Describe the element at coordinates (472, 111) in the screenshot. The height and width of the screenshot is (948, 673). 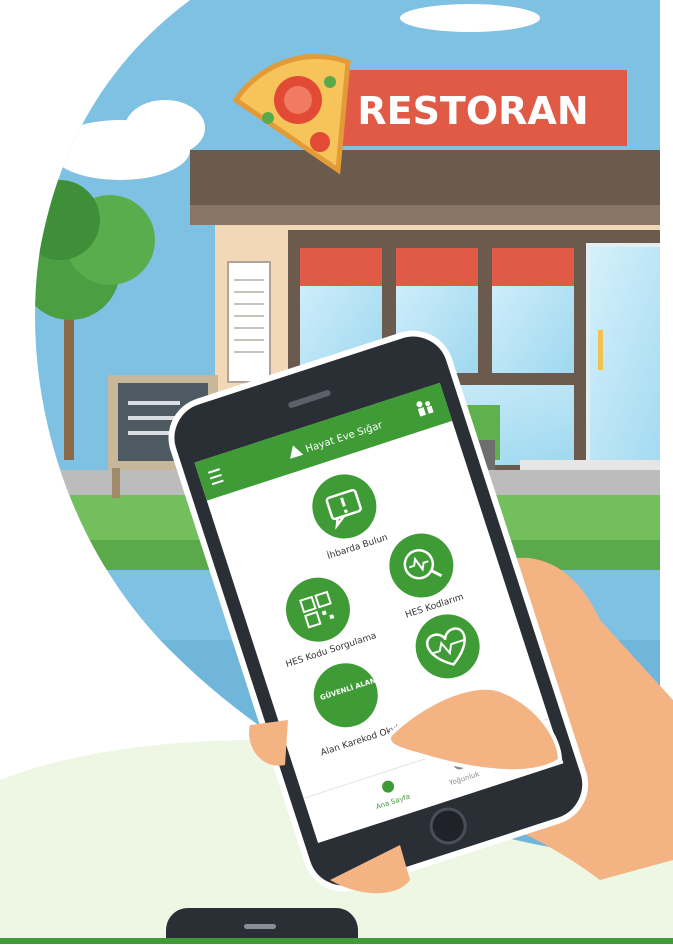
I see `sign-text: RESTORAN` at that location.